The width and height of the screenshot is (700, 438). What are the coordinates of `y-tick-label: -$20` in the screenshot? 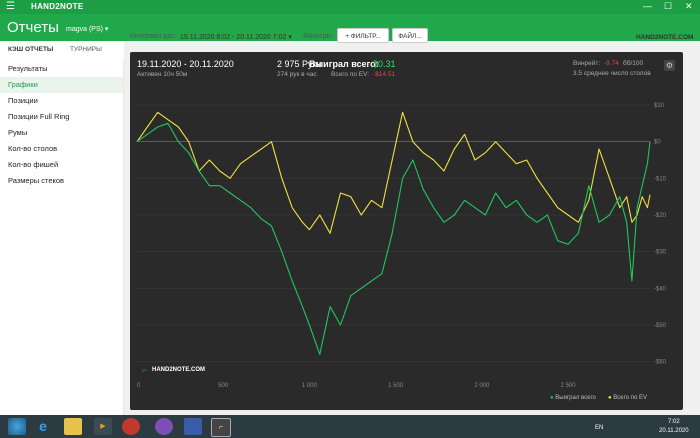 It's located at (660, 216).